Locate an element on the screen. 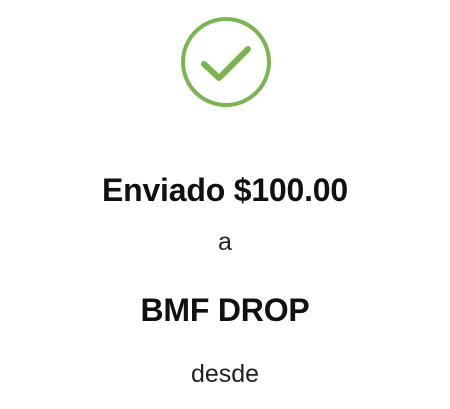 This screenshot has width=450, height=409. checkmark is located at coordinates (226, 63).